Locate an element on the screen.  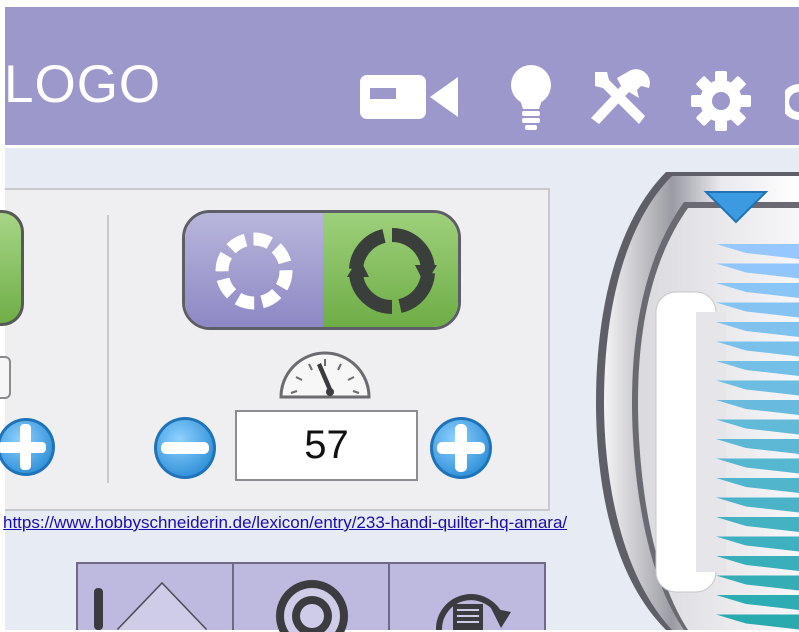
gear-icon is located at coordinates (721, 101).